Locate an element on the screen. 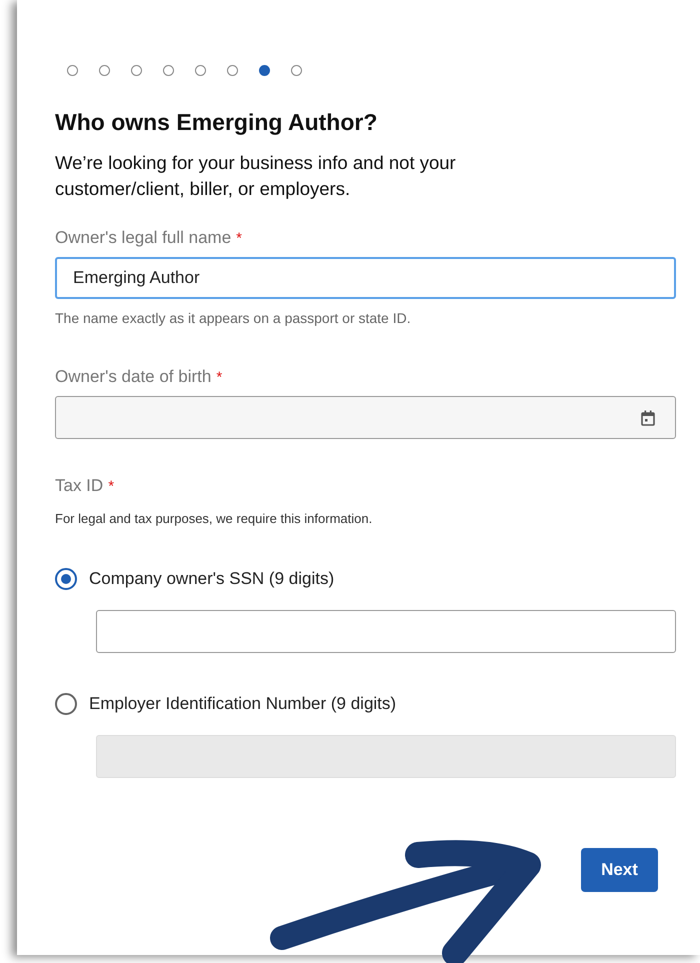 Image resolution: width=700 pixels, height=963 pixels. option-label: Company owner's SSN (9 digits) is located at coordinates (211, 579).